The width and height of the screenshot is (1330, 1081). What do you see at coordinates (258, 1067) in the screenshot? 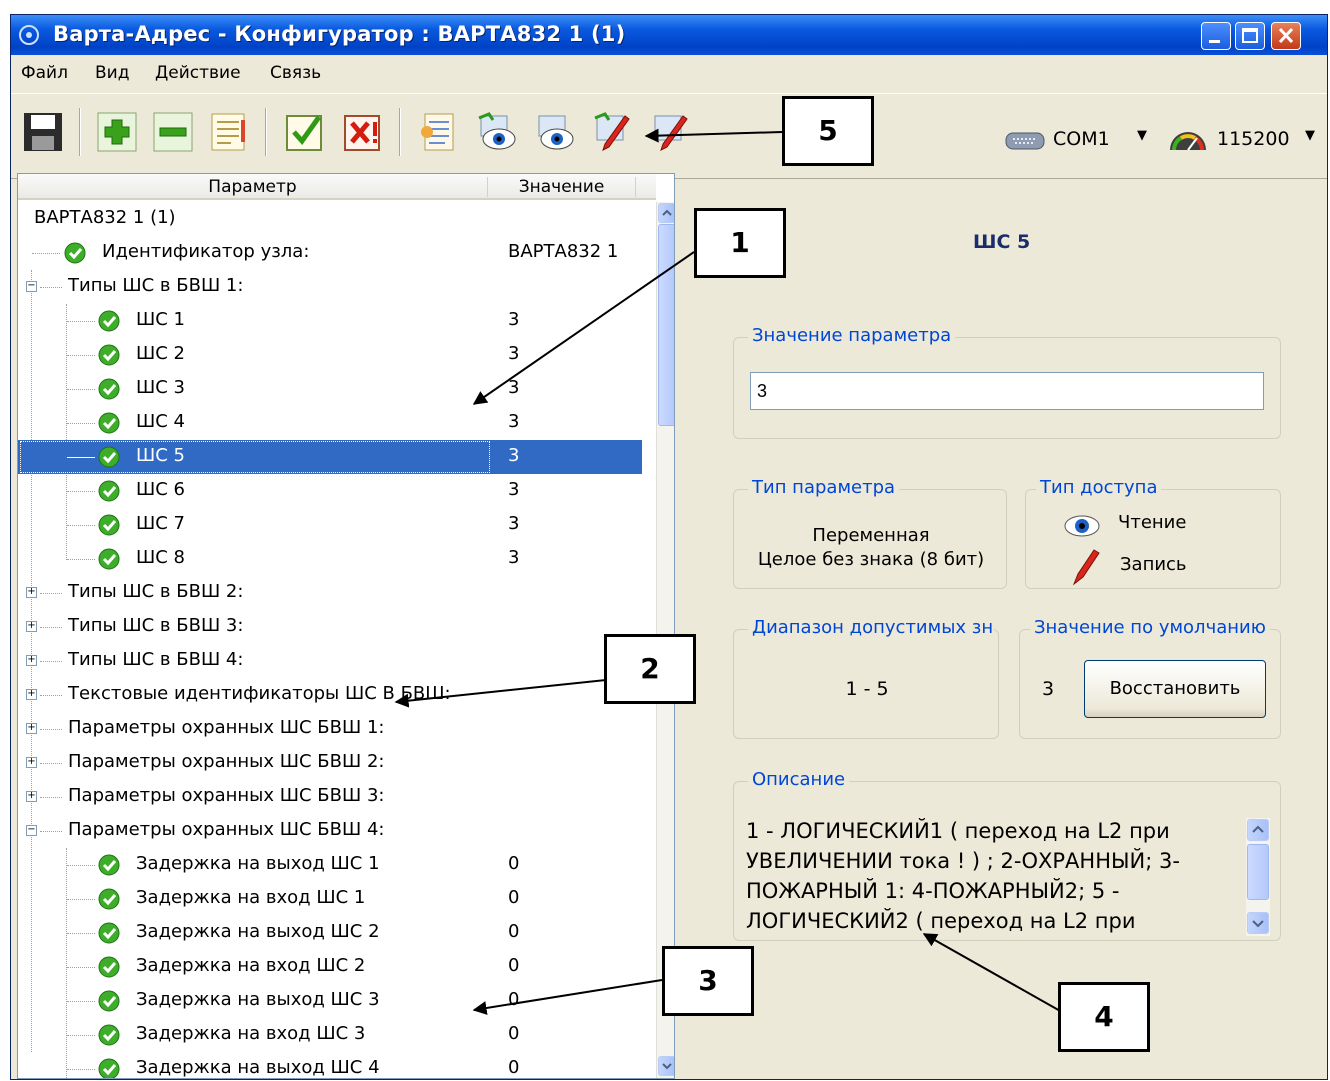
I see `tree-row-label: Задержка на выход ШС 4` at bounding box center [258, 1067].